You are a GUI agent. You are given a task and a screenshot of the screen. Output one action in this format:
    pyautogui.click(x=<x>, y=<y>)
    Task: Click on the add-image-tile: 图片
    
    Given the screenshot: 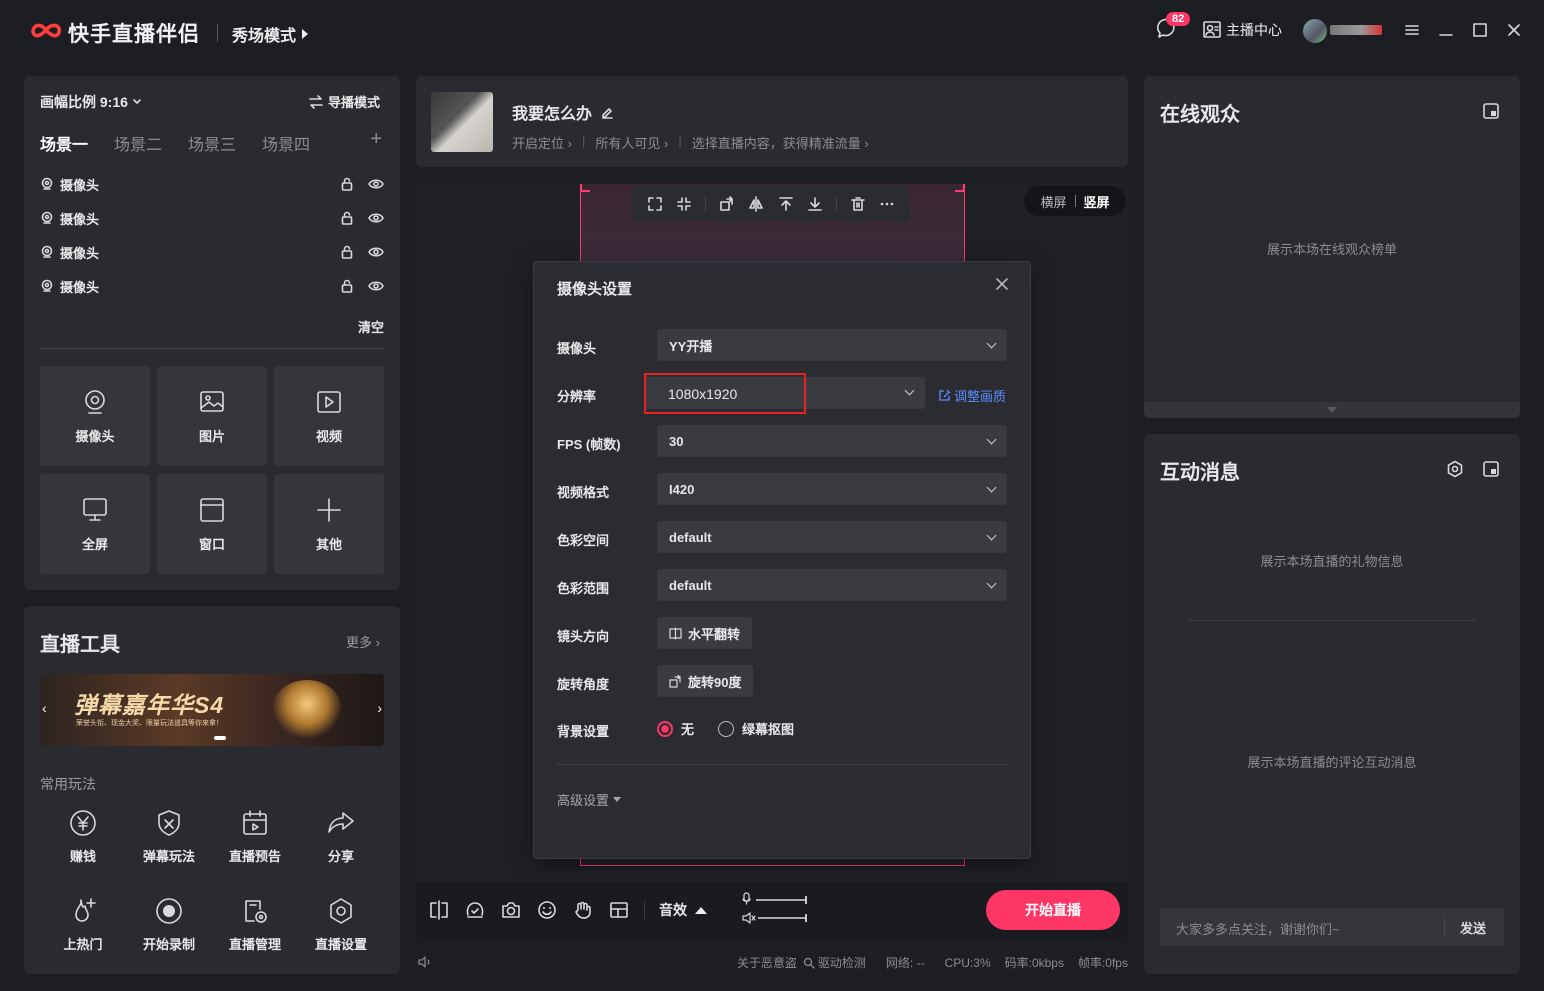 What is the action you would take?
    pyautogui.click(x=212, y=416)
    